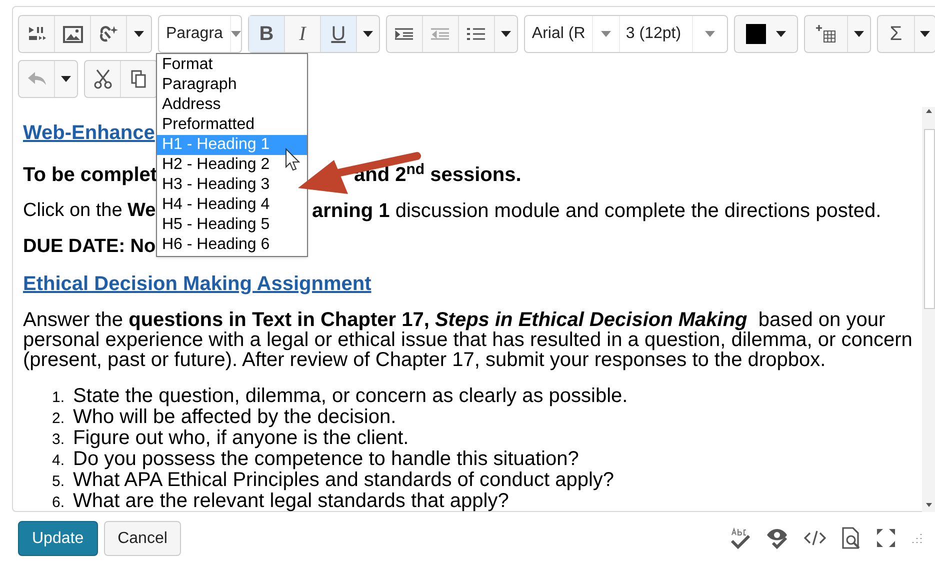  Describe the element at coordinates (89, 247) in the screenshot. I see `text-fragment: DUE DATE: No` at that location.